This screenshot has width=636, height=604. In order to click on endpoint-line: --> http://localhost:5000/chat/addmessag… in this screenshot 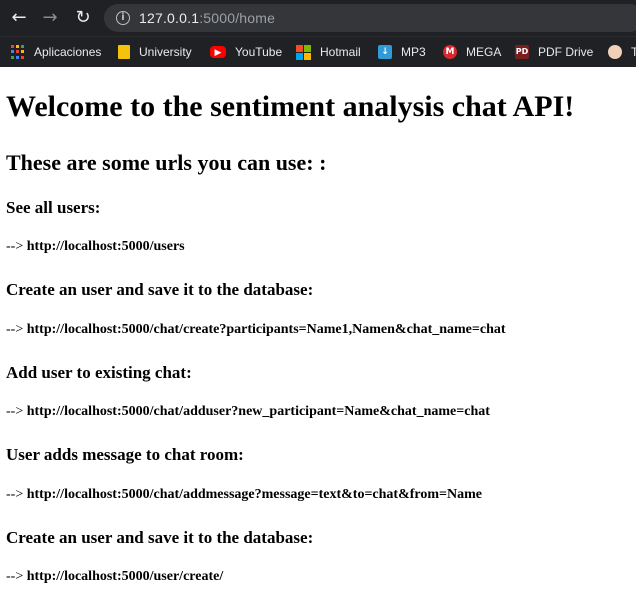, I will do `click(244, 495)`.